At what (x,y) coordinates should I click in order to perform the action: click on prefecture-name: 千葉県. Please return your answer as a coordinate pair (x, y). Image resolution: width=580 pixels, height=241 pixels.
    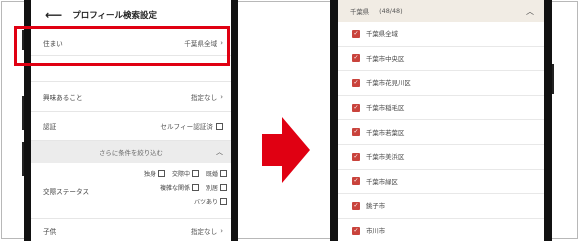
    Looking at the image, I should click on (360, 11).